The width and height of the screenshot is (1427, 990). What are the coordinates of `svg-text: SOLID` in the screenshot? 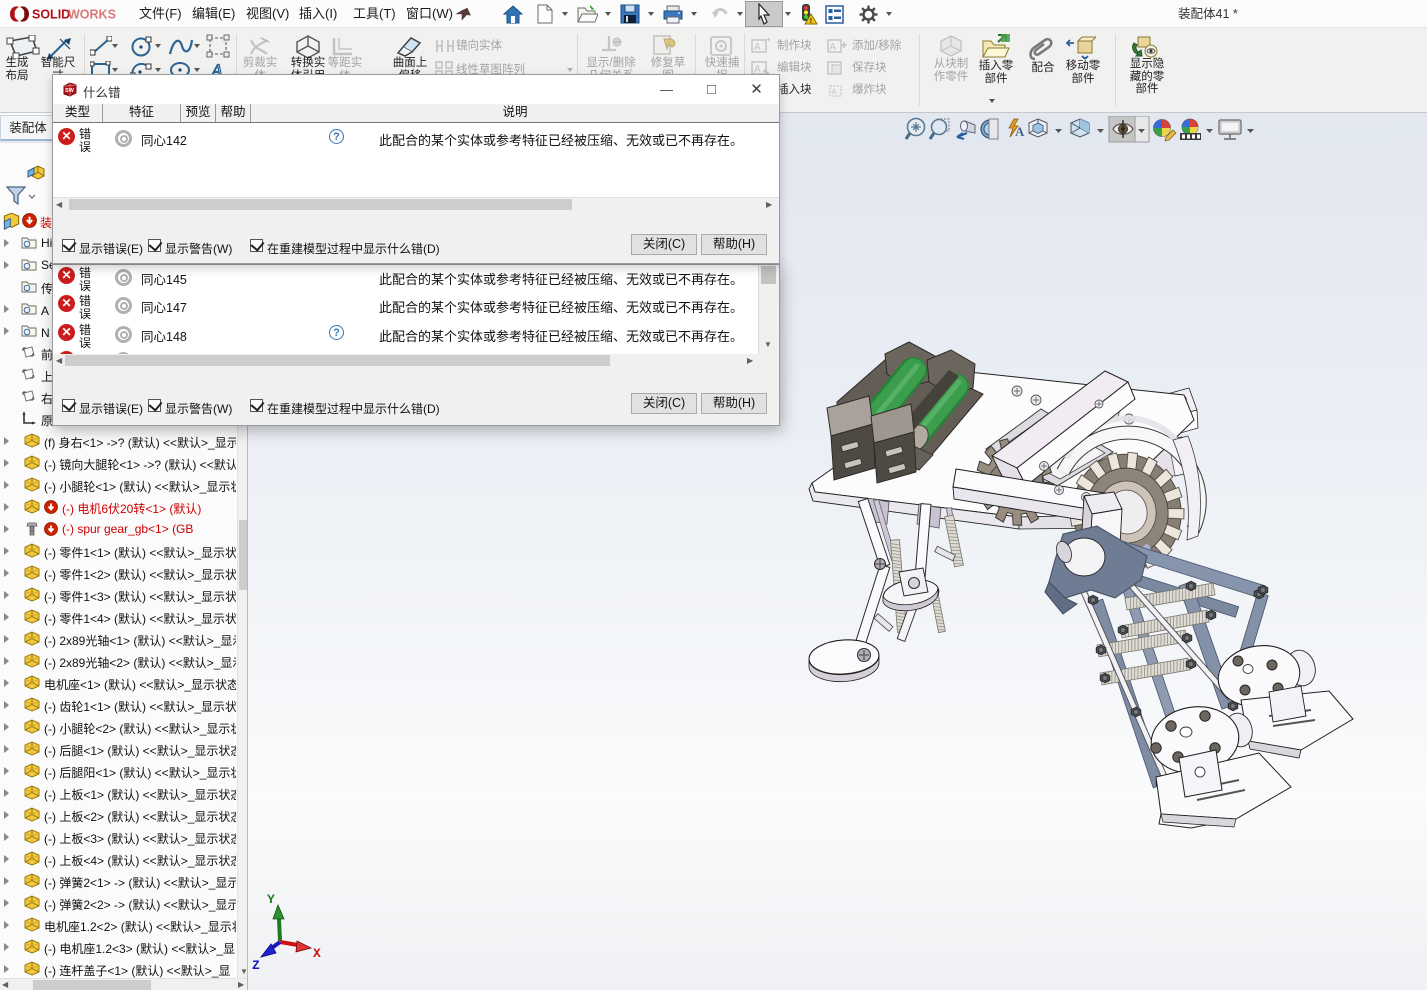 It's located at (51, 15).